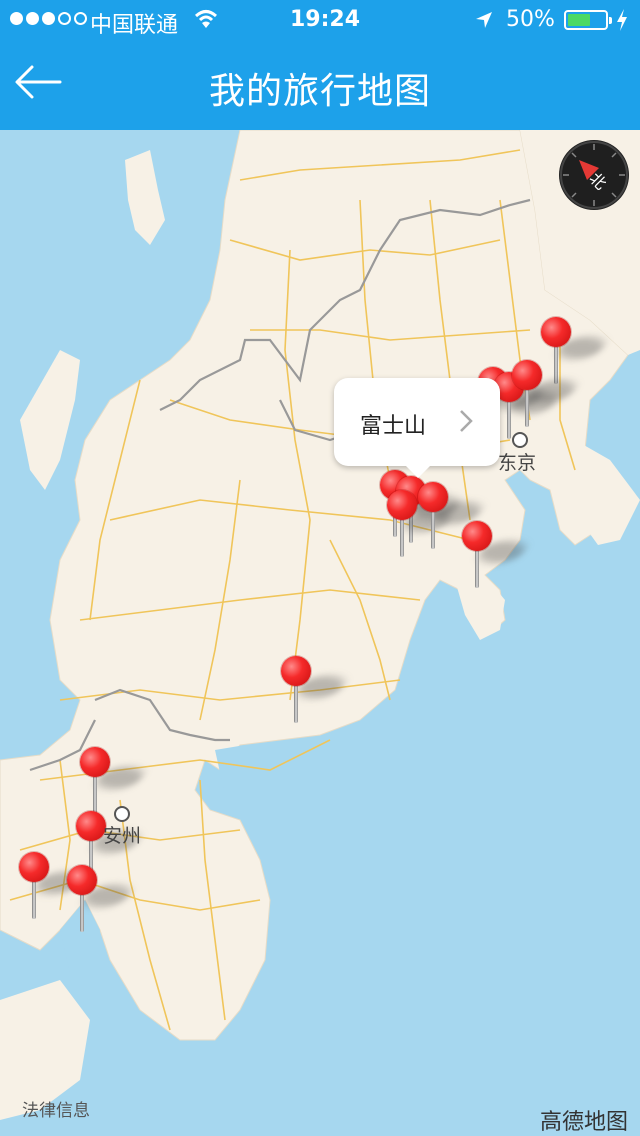 Image resolution: width=640 pixels, height=1136 pixels. What do you see at coordinates (320, 65) in the screenshot?
I see `top-bar: 中国联通 19:24 50% 我的旅行地图` at bounding box center [320, 65].